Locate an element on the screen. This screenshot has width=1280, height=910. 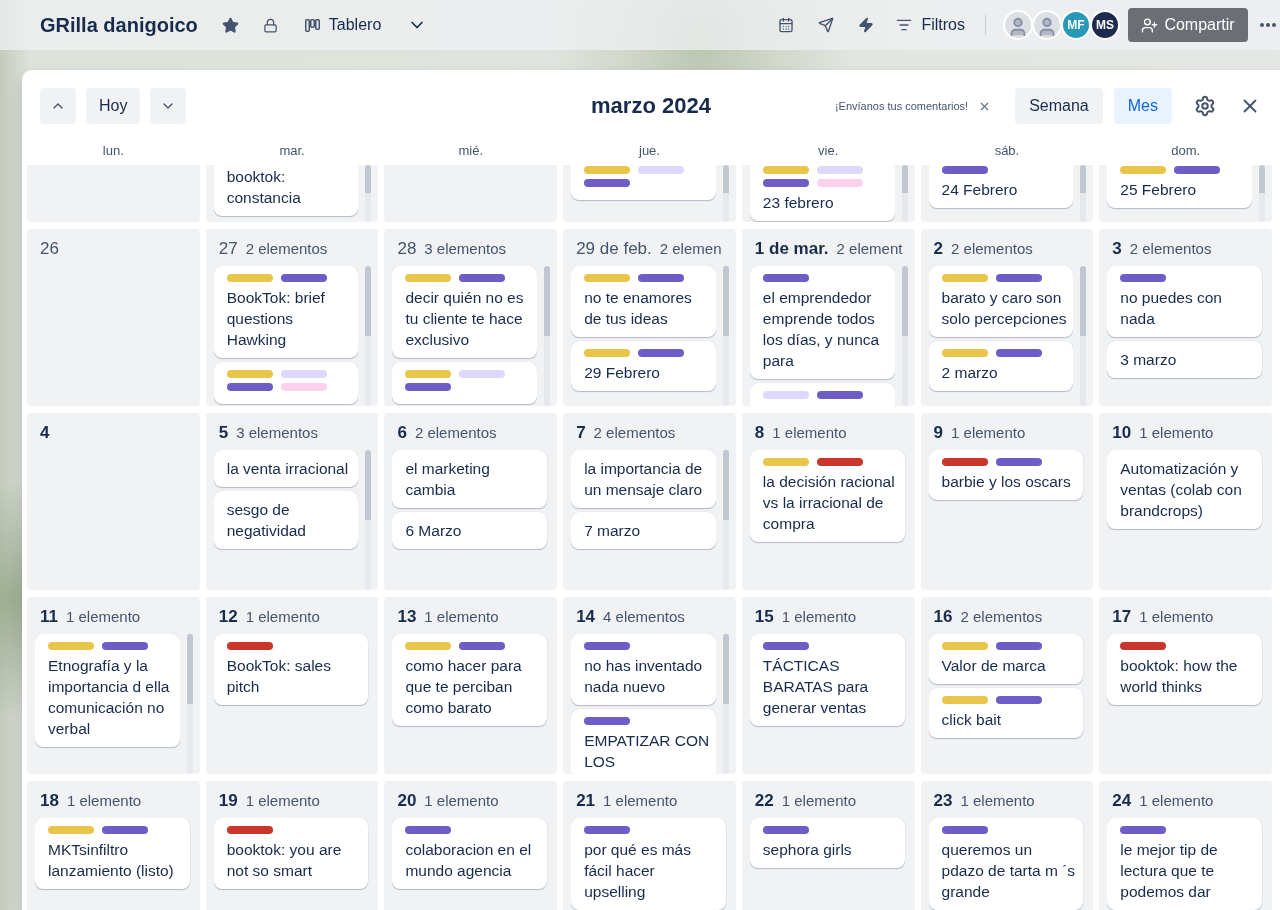
card-title: Valor de marca is located at coordinates (994, 666).